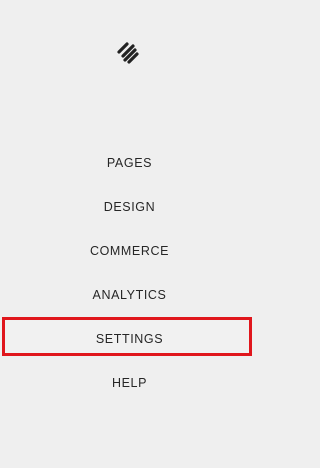  I want to click on sidebar-item-label: HELP, so click(129, 383).